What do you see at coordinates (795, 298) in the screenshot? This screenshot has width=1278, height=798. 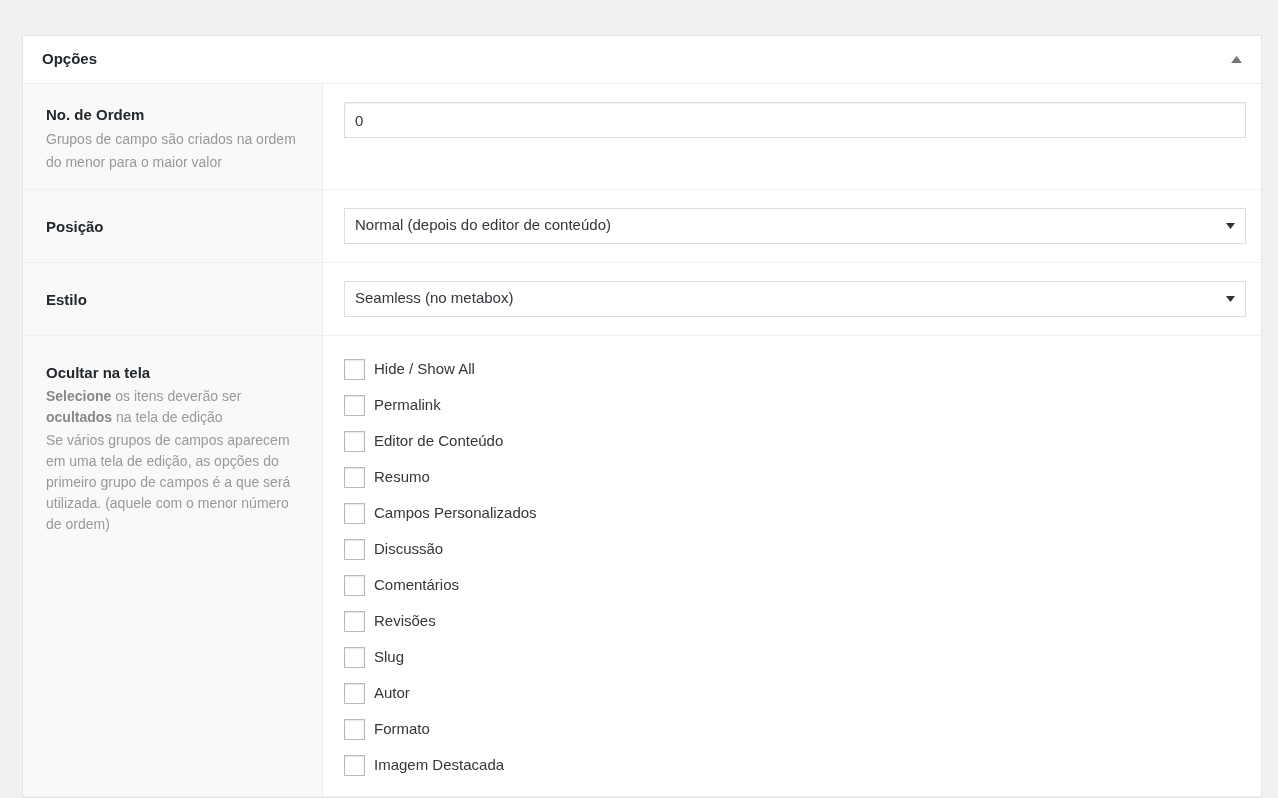 I see `select-field: Seamless (no metabox)` at bounding box center [795, 298].